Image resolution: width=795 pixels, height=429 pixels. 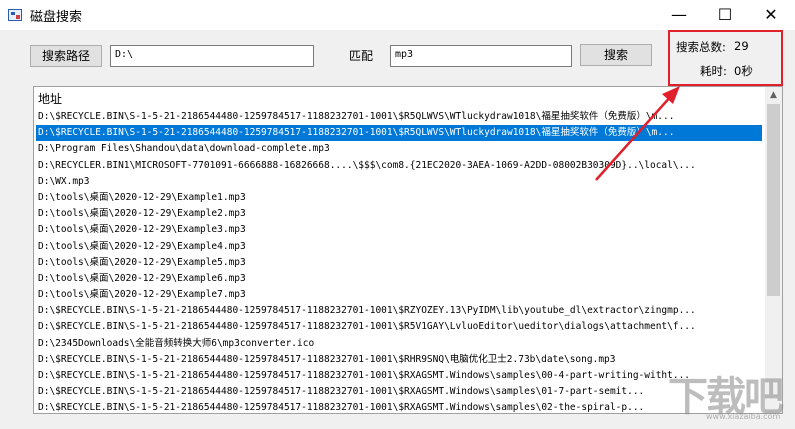 What do you see at coordinates (56, 17) in the screenshot?
I see `window-title: 磁盘搜索` at bounding box center [56, 17].